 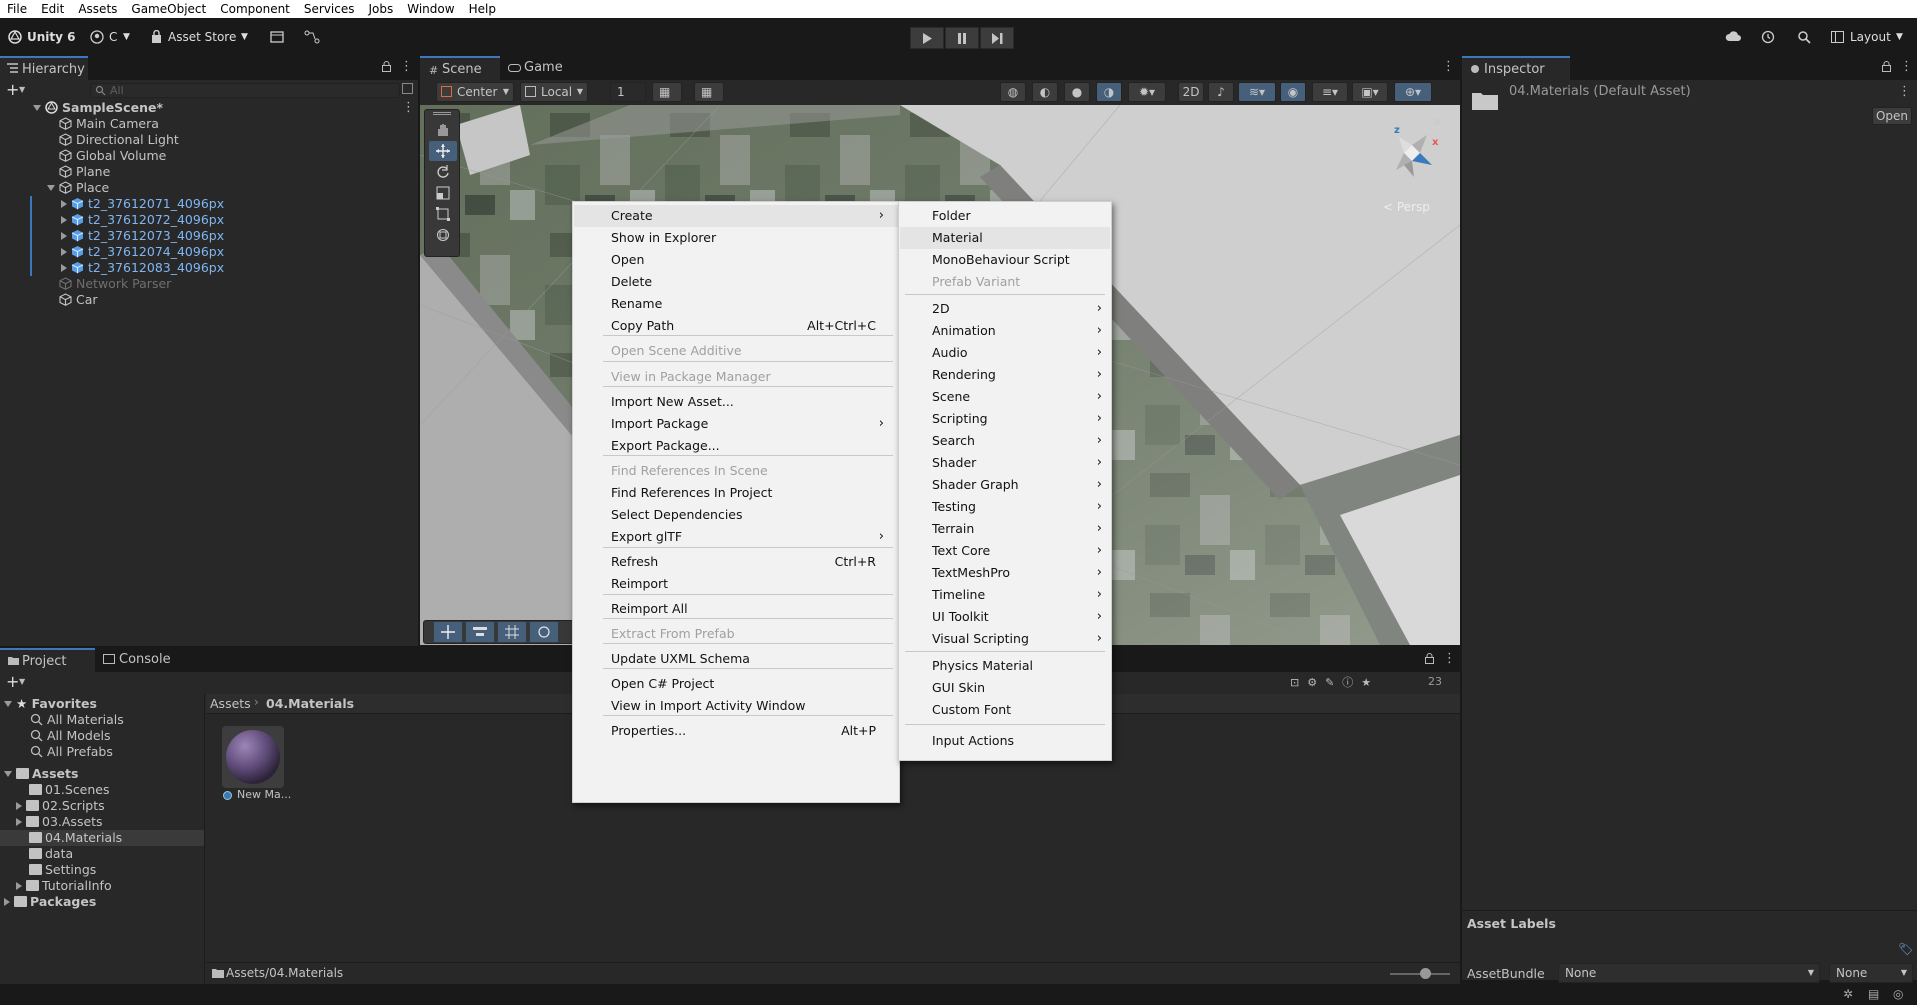 What do you see at coordinates (142, 204) in the screenshot?
I see `hierarchy-item: t2_37612071_4096px` at bounding box center [142, 204].